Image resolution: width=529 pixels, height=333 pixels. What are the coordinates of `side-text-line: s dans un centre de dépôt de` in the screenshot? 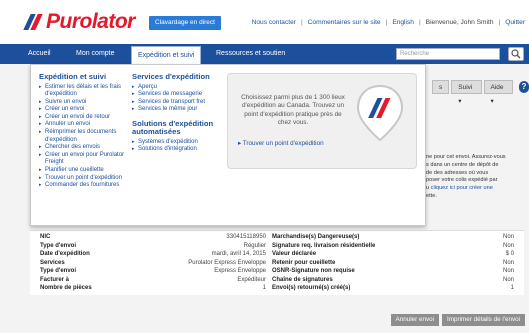 It's located at (462, 164).